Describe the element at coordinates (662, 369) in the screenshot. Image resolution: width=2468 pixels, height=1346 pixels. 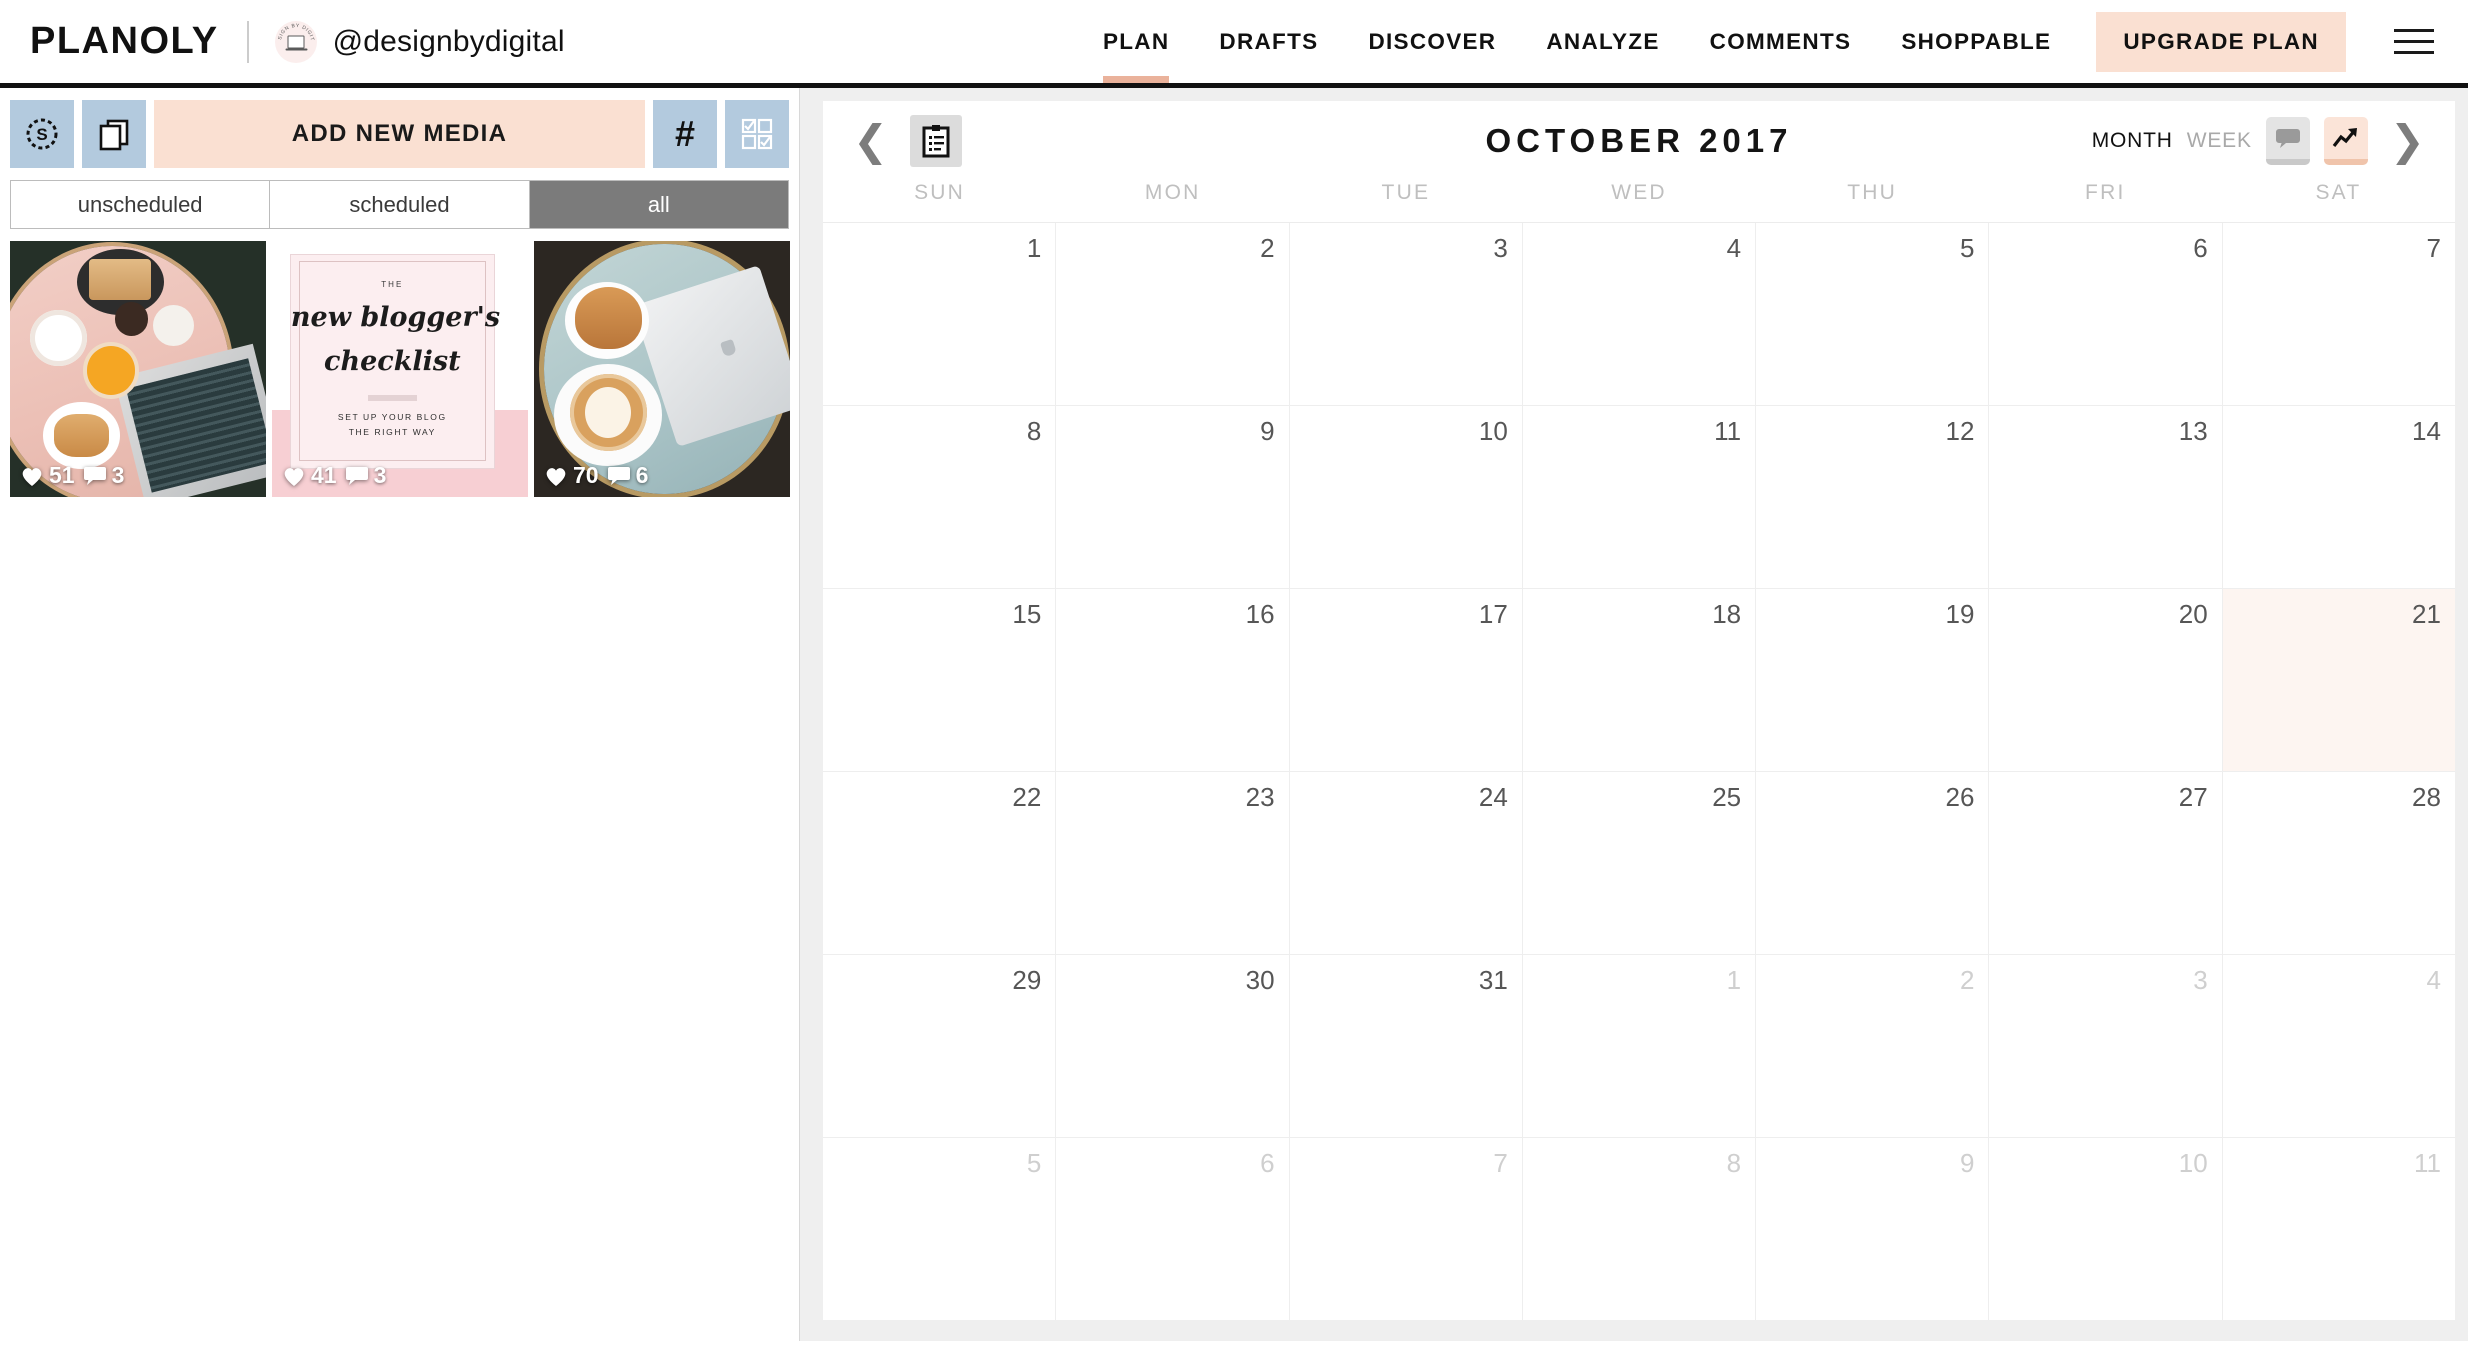
I see `media-thumbnail: 70 6` at that location.